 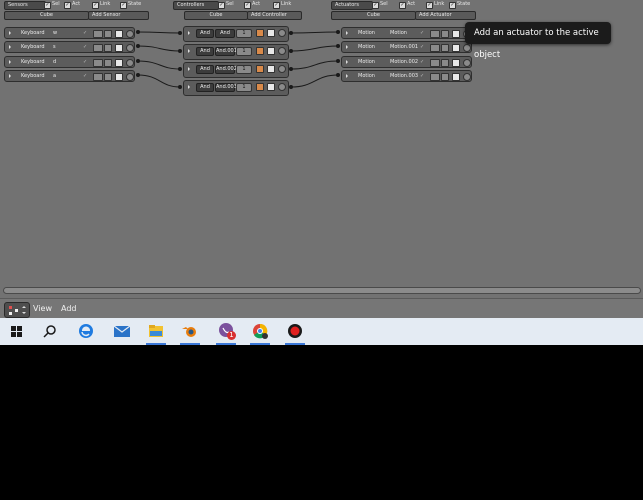 What do you see at coordinates (260, 344) in the screenshot?
I see `chrome-active-indicator` at bounding box center [260, 344].